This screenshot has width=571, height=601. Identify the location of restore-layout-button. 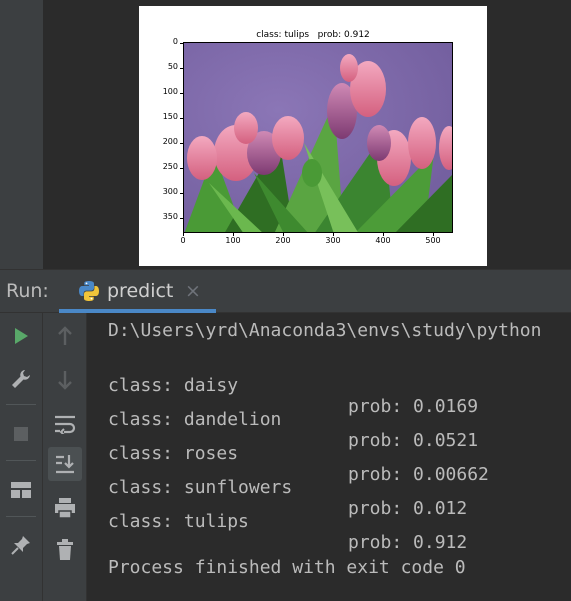
(21, 490).